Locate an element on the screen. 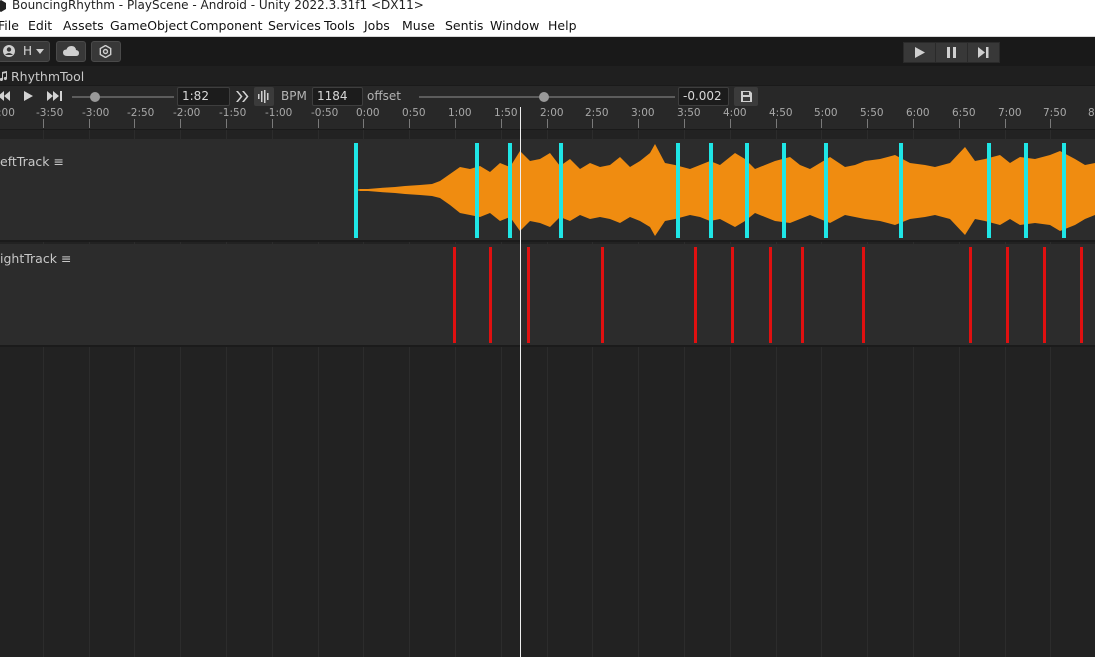  save-button is located at coordinates (746, 96).